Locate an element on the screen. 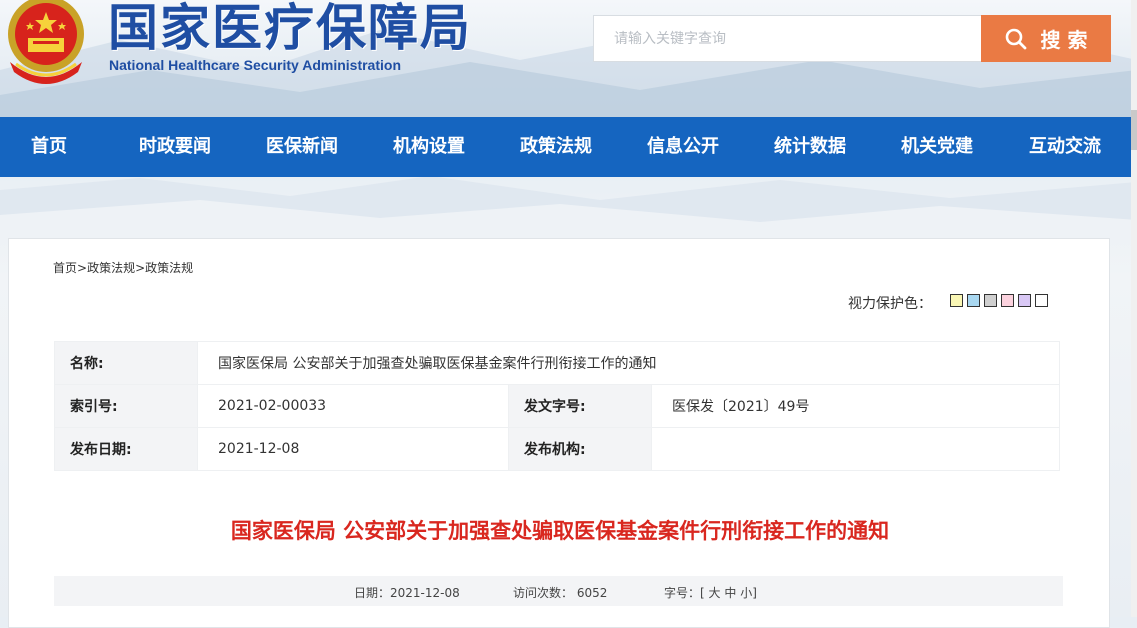 This screenshot has height=628, width=1137. national-emblem-icon is located at coordinates (46, 42).